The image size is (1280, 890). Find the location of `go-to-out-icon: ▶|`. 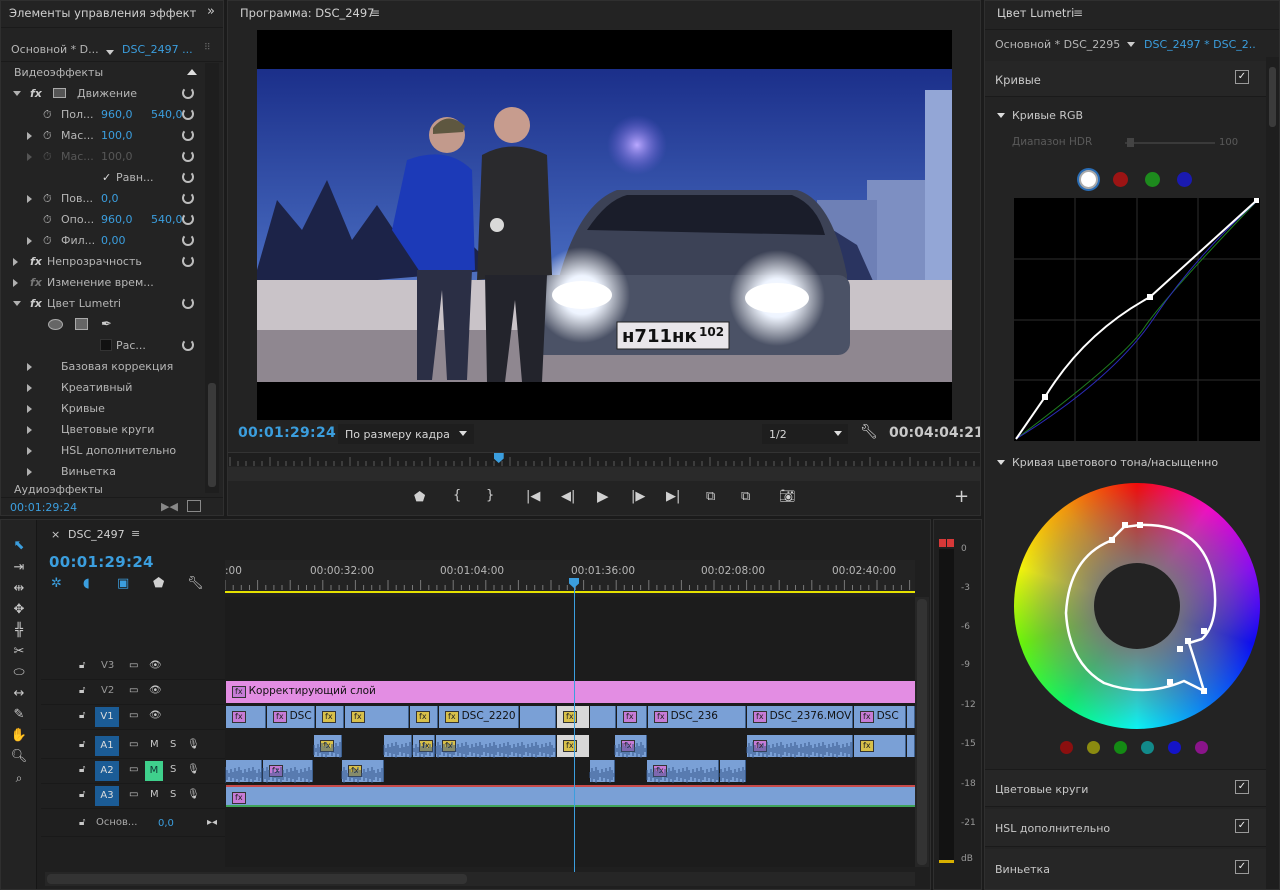

go-to-out-icon: ▶| is located at coordinates (673, 496).